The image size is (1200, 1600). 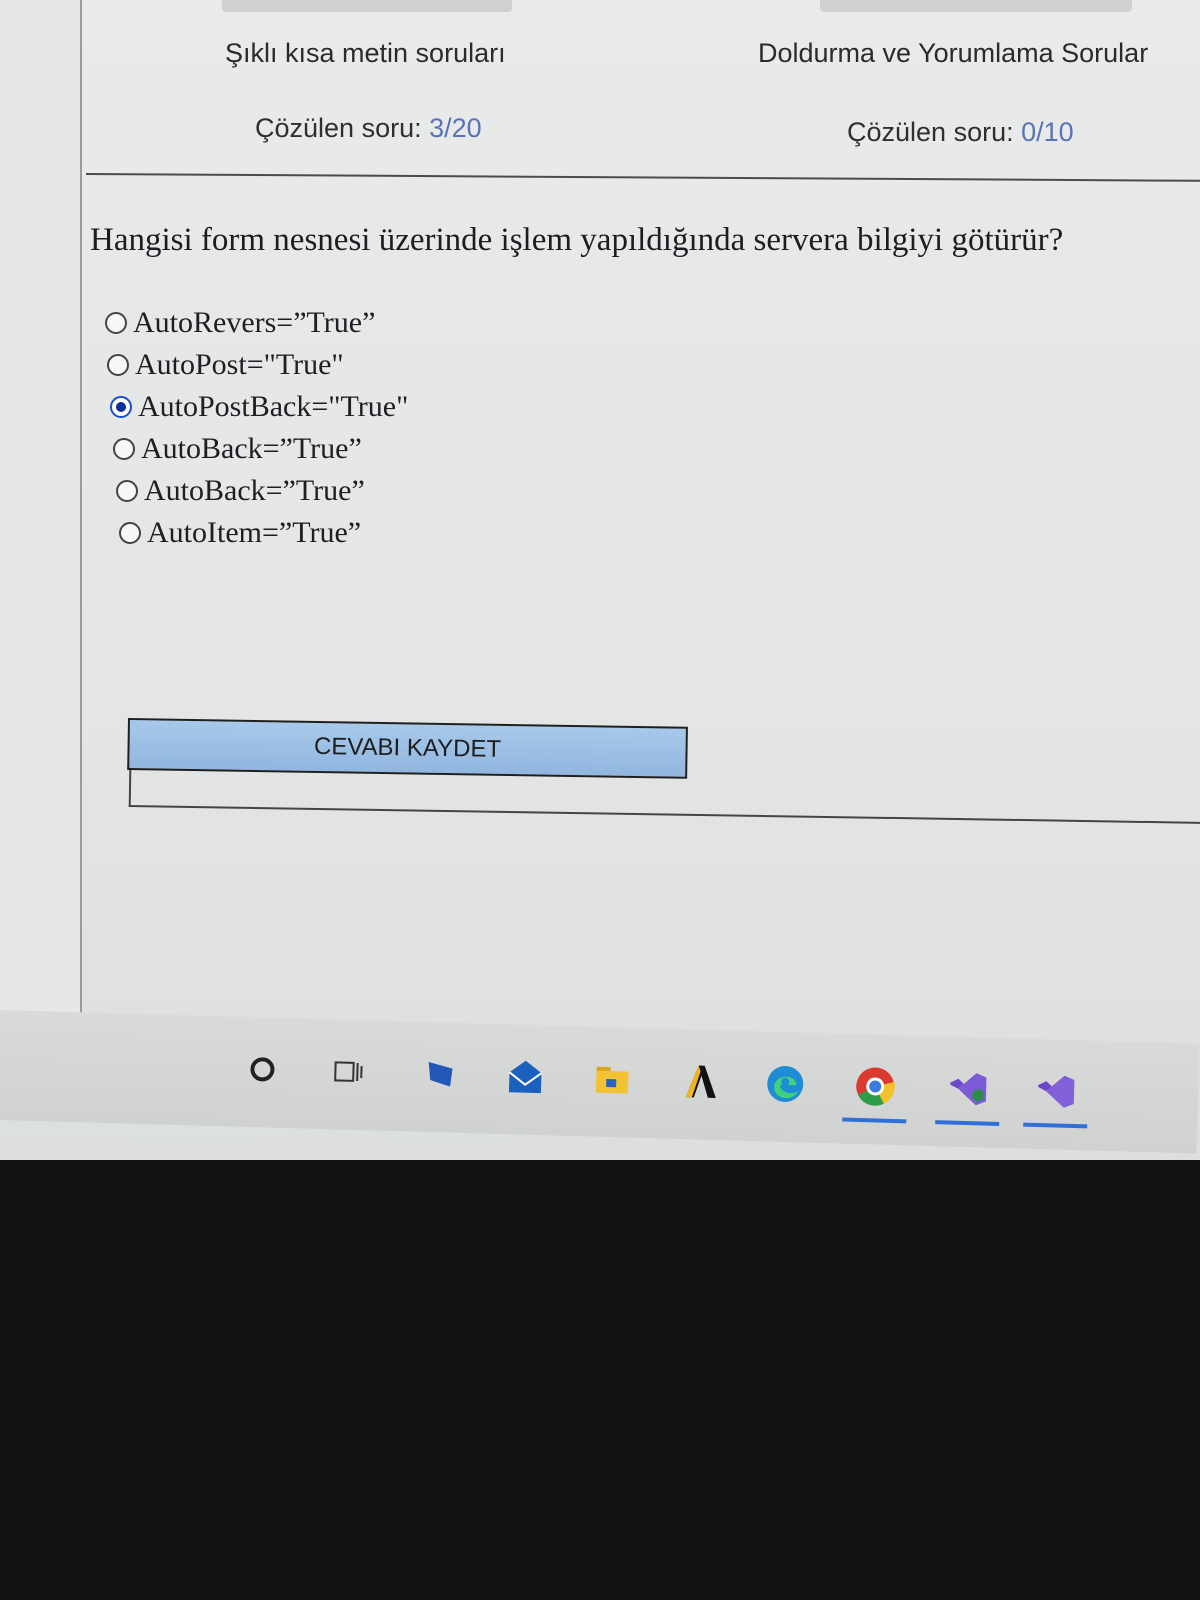 What do you see at coordinates (121, 407) in the screenshot?
I see `radio-button-selected` at bounding box center [121, 407].